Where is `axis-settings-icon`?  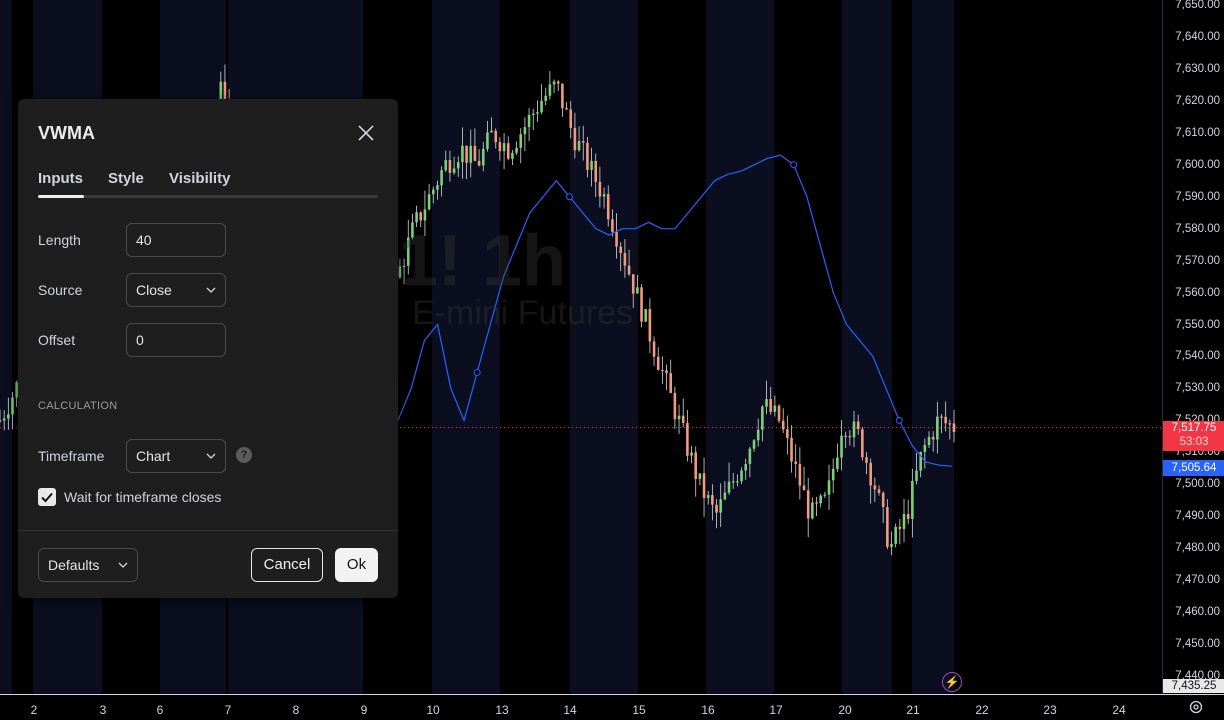 axis-settings-icon is located at coordinates (1196, 707).